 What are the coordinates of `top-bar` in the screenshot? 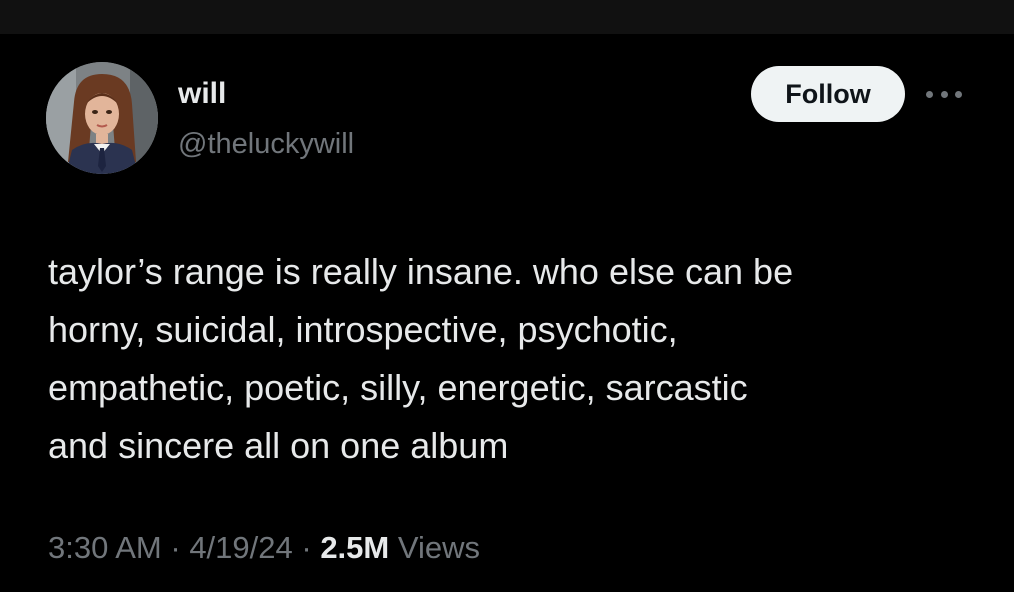 It's located at (507, 17).